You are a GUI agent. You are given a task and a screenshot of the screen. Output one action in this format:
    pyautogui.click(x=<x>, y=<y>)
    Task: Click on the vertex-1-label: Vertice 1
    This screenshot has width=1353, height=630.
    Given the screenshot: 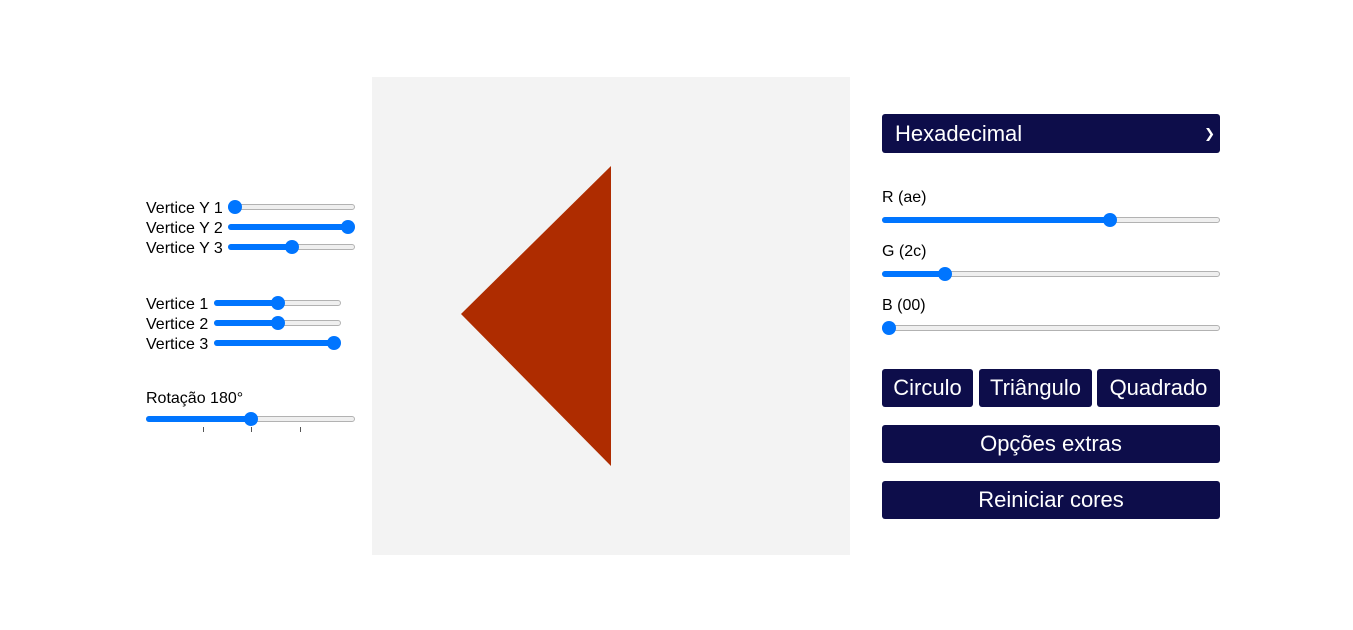 What is the action you would take?
    pyautogui.click(x=177, y=304)
    